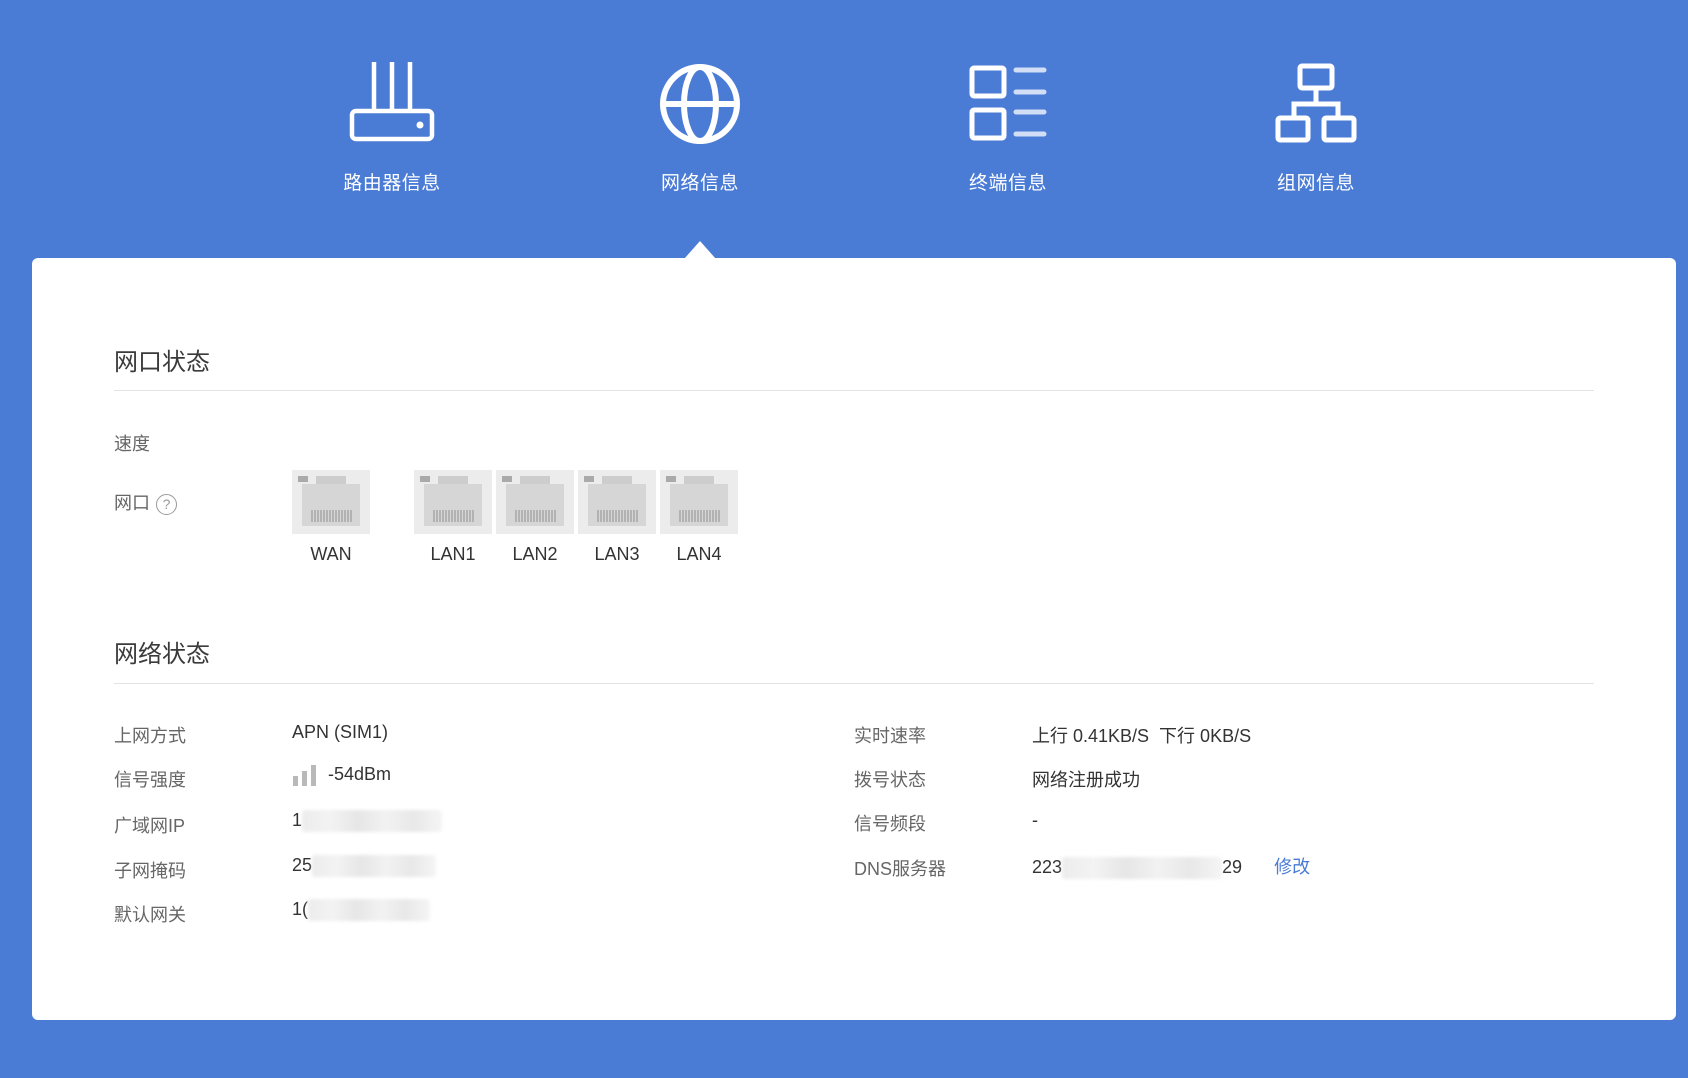 The image size is (1688, 1078). Describe the element at coordinates (700, 250) in the screenshot. I see `active-tab-indicator` at that location.